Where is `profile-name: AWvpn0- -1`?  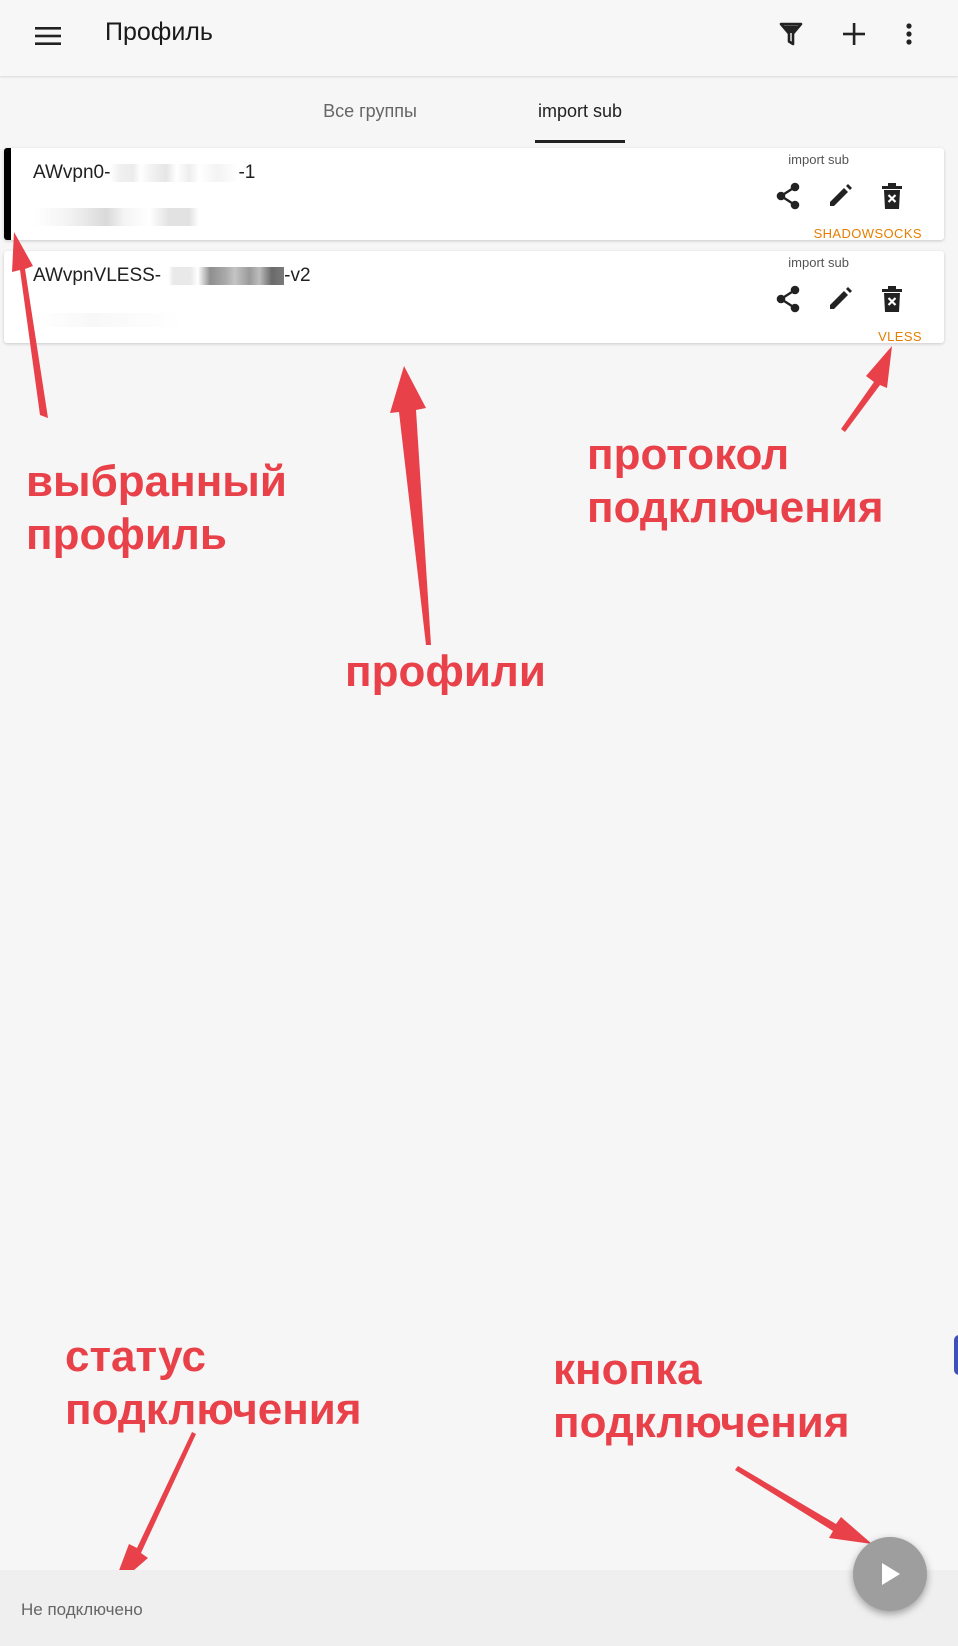 profile-name: AWvpn0- -1 is located at coordinates (144, 172).